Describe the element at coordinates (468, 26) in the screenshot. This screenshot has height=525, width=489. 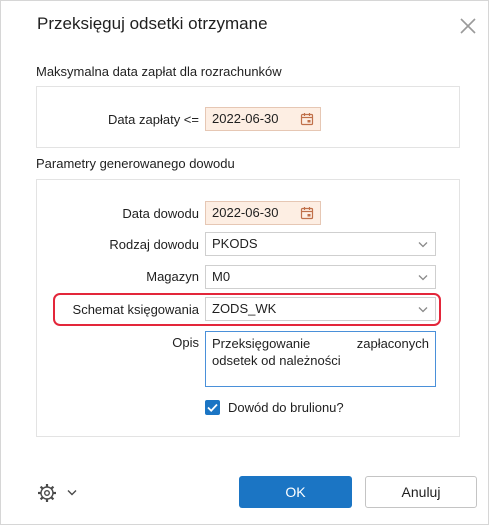
I see `close-icon` at that location.